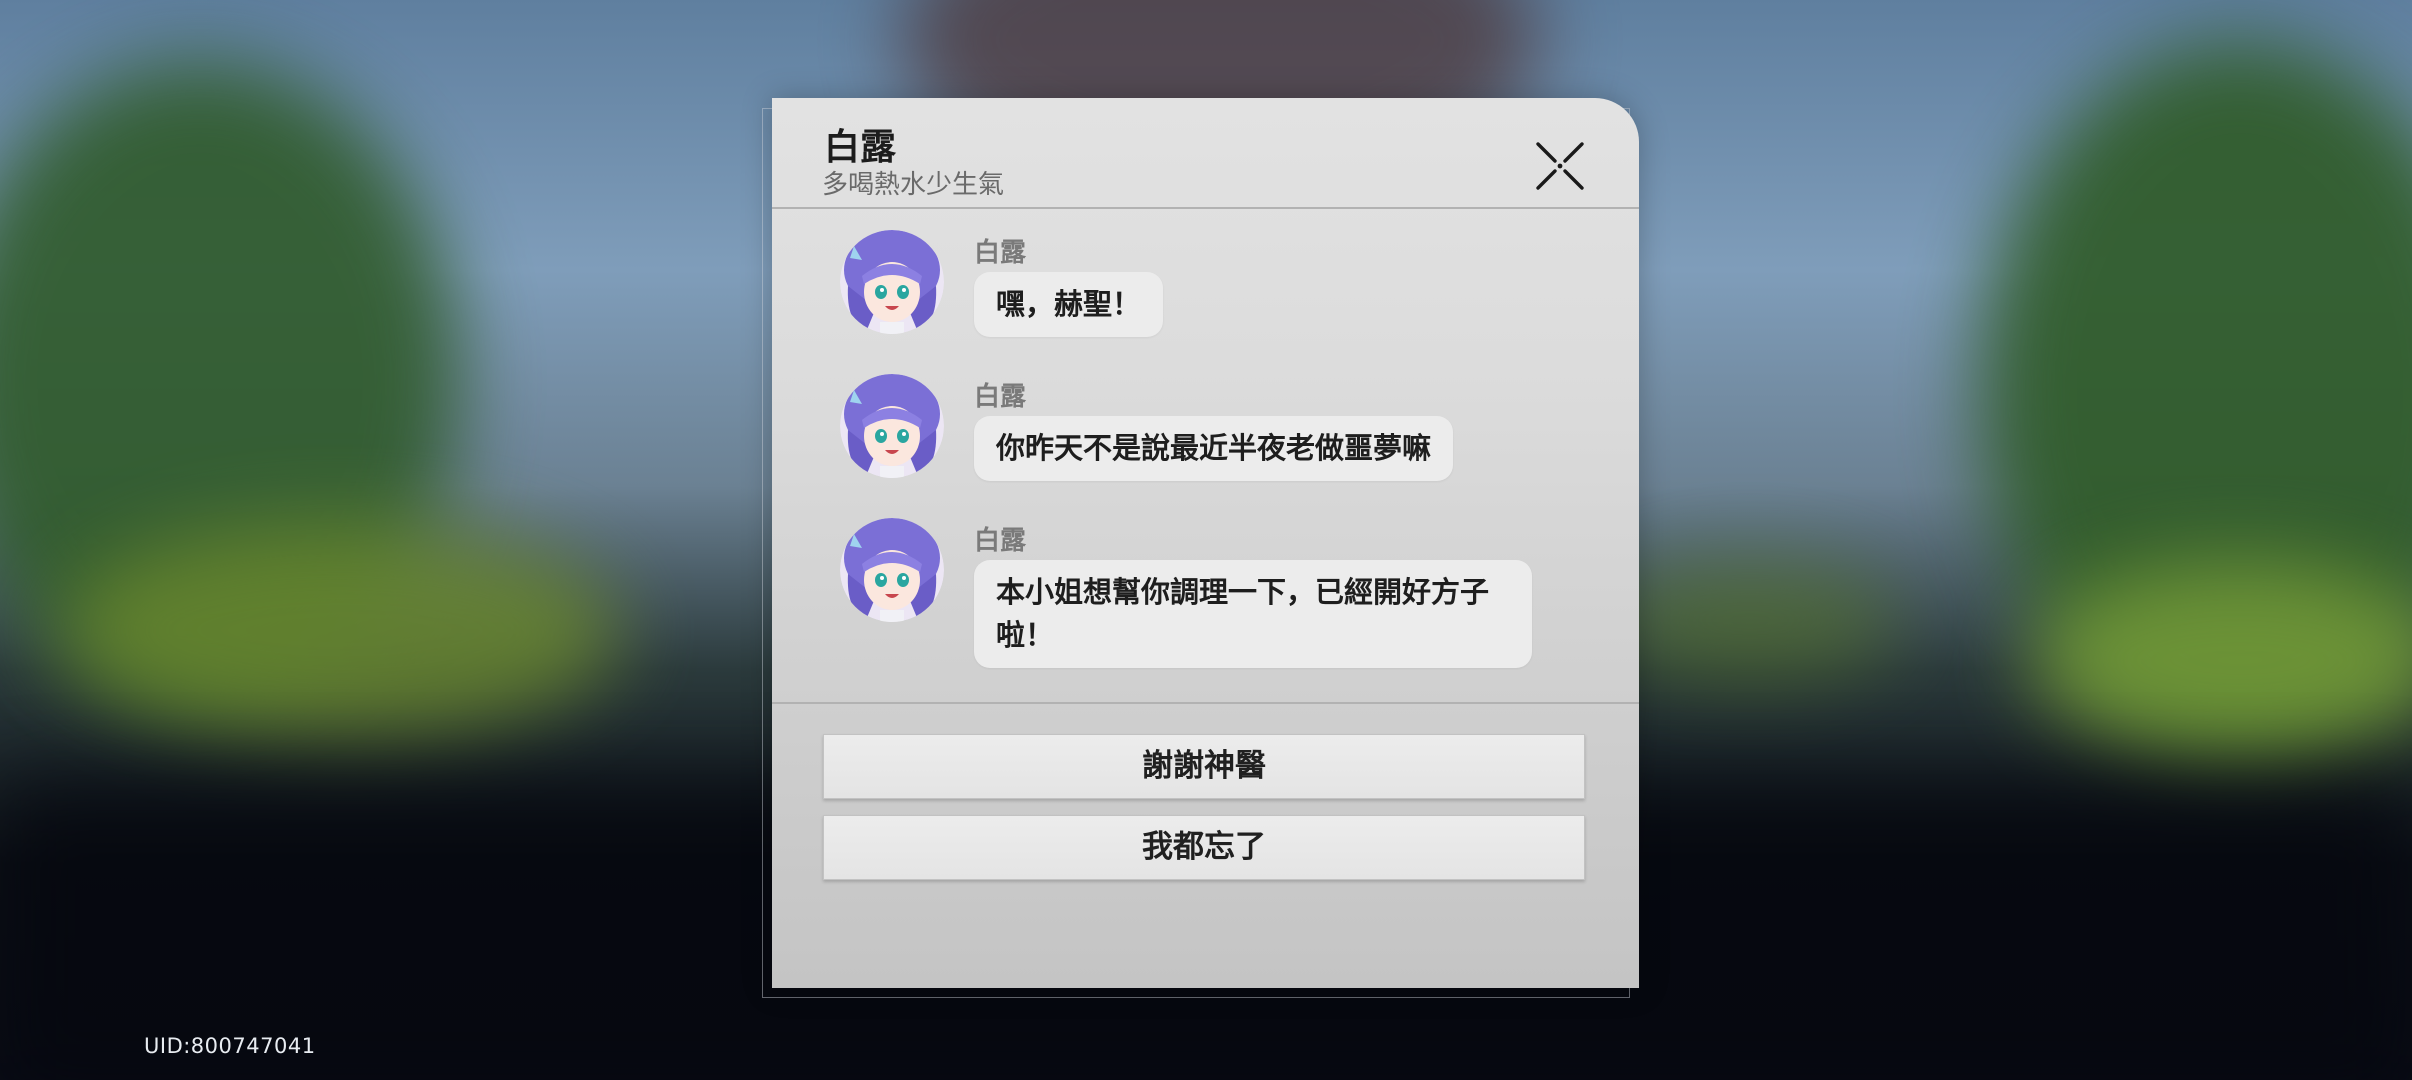 Image resolution: width=2412 pixels, height=1080 pixels. What do you see at coordinates (1253, 614) in the screenshot?
I see `message-bubble: 本小姐想幫你調理一下，已經開好方子啦！` at bounding box center [1253, 614].